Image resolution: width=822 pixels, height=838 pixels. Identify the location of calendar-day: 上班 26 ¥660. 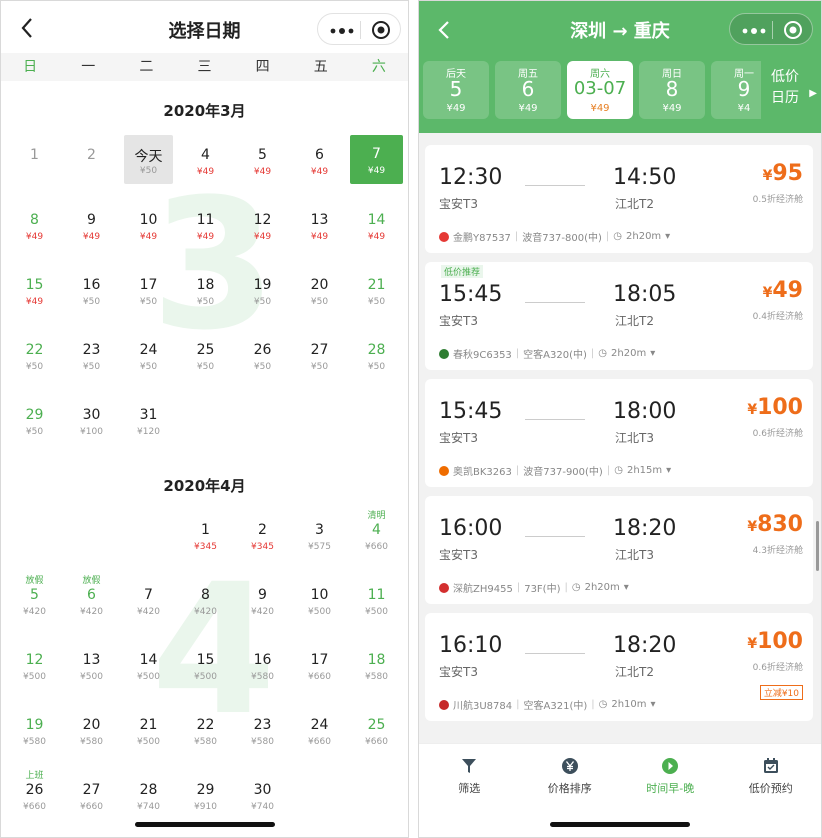
(34, 798).